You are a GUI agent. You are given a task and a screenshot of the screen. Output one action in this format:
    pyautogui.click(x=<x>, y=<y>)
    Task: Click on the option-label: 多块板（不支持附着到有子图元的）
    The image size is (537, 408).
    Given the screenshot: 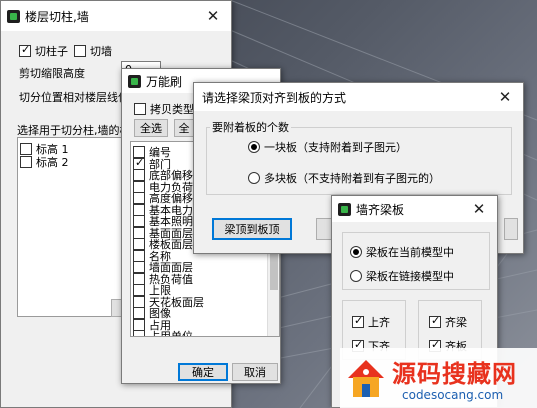 What is the action you would take?
    pyautogui.click(x=352, y=178)
    